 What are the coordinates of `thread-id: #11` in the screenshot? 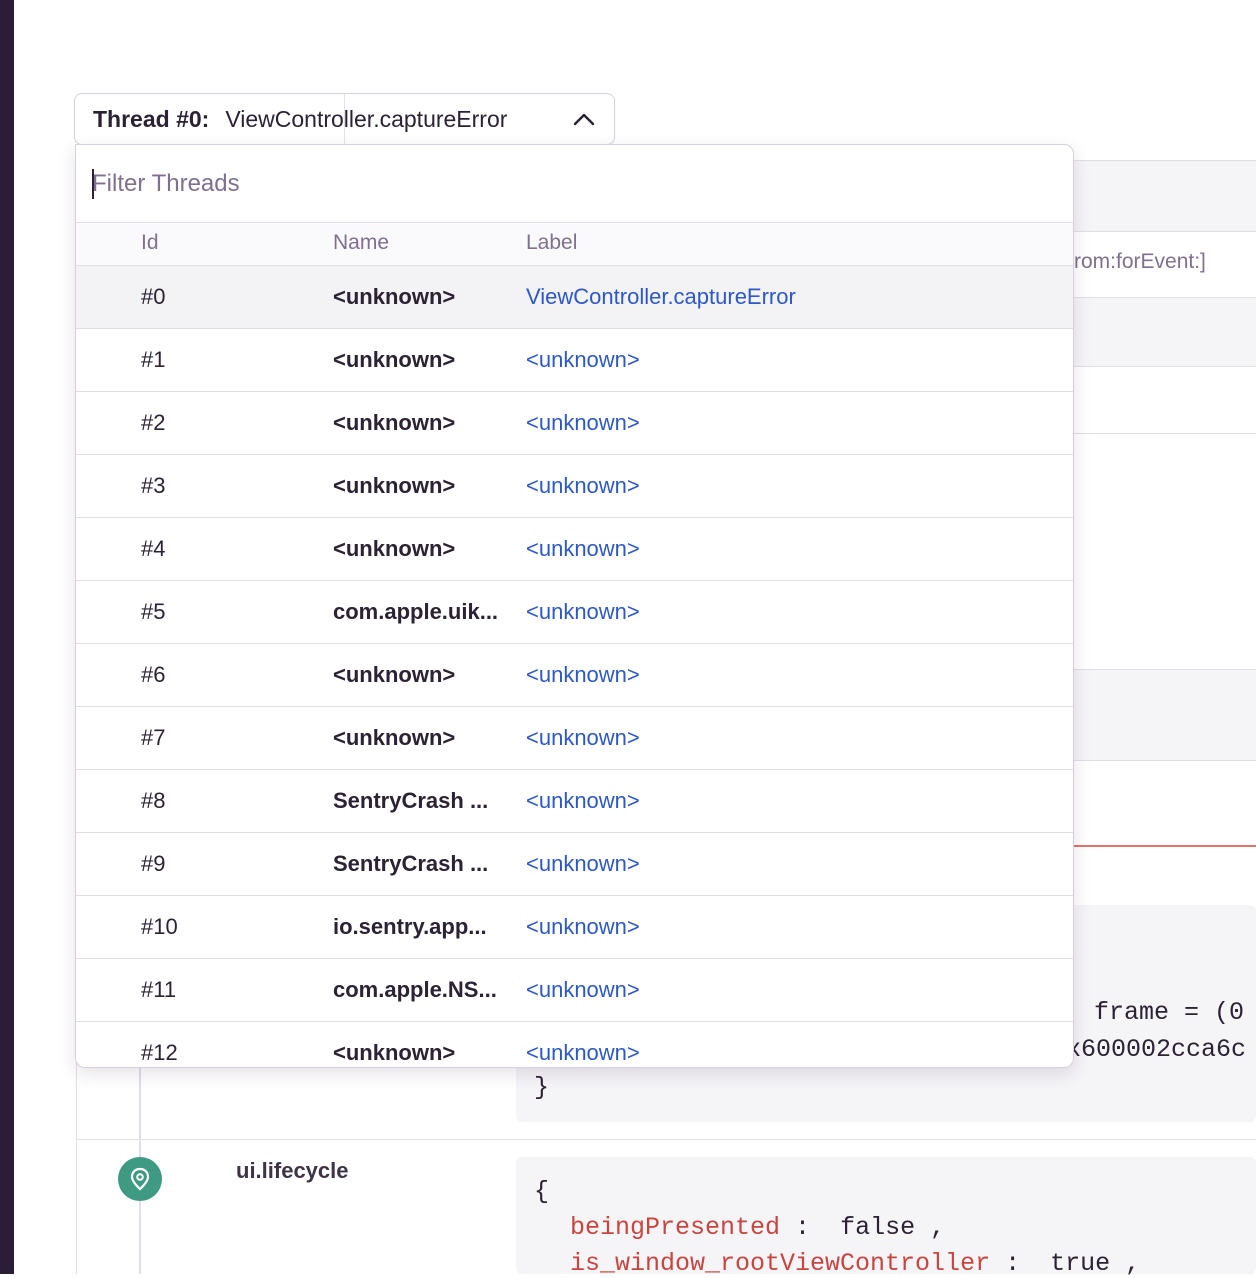 It's located at (159, 989).